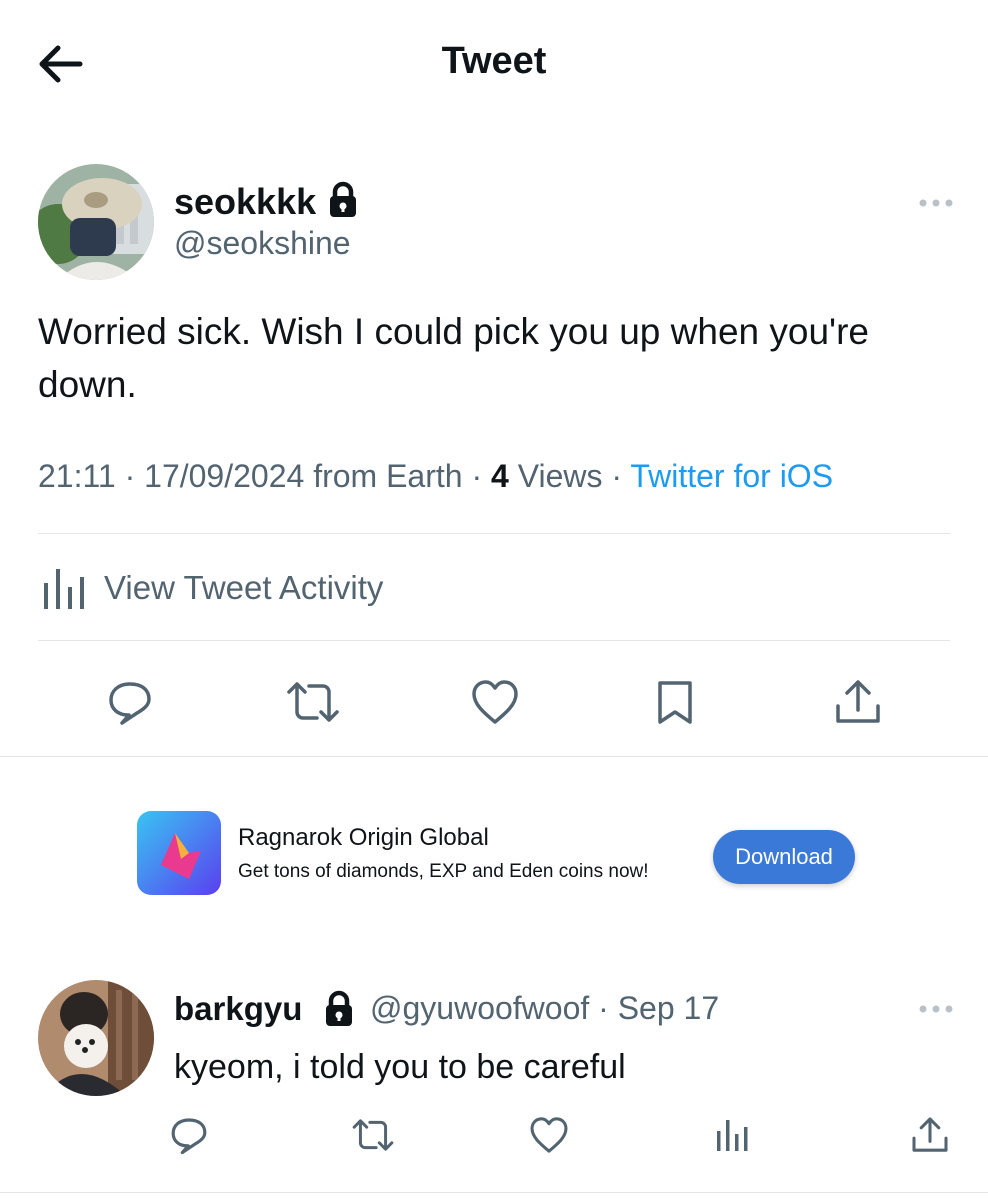 The image size is (988, 1200). I want to click on reply-meta: @gyuwoofwoof · Sep 17, so click(545, 1008).